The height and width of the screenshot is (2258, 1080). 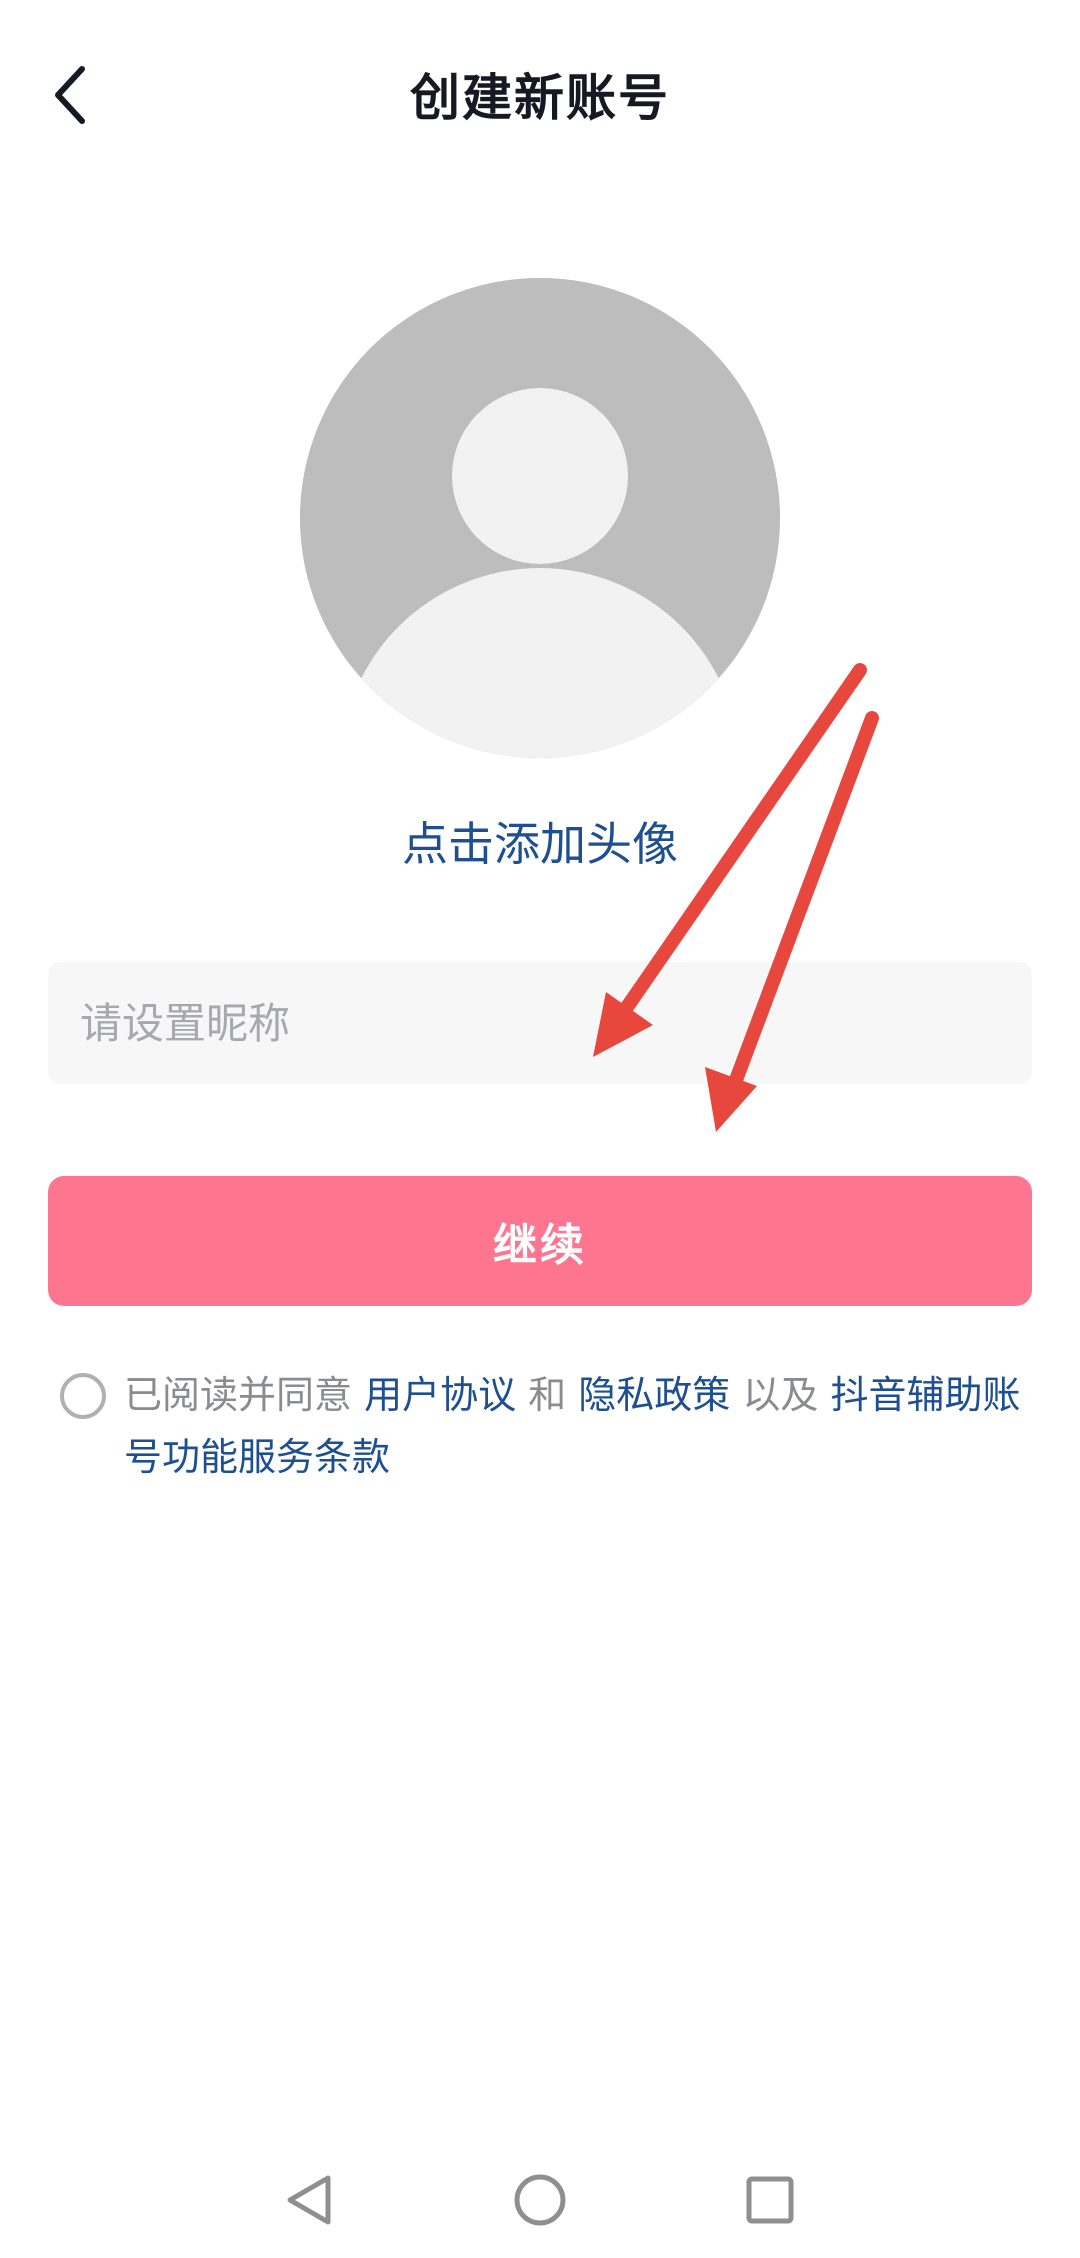 What do you see at coordinates (440, 1395) in the screenshot?
I see `user-agreement-link: 用户协议` at bounding box center [440, 1395].